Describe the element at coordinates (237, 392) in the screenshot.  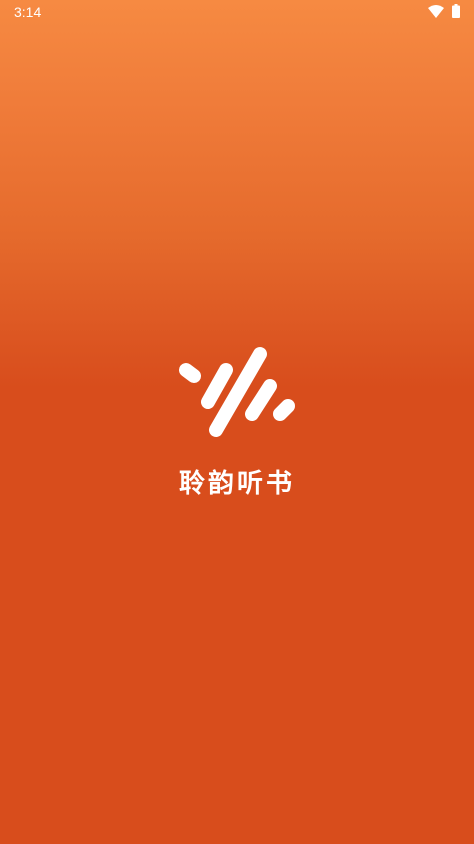
I see `sound-wave-logo-icon` at that location.